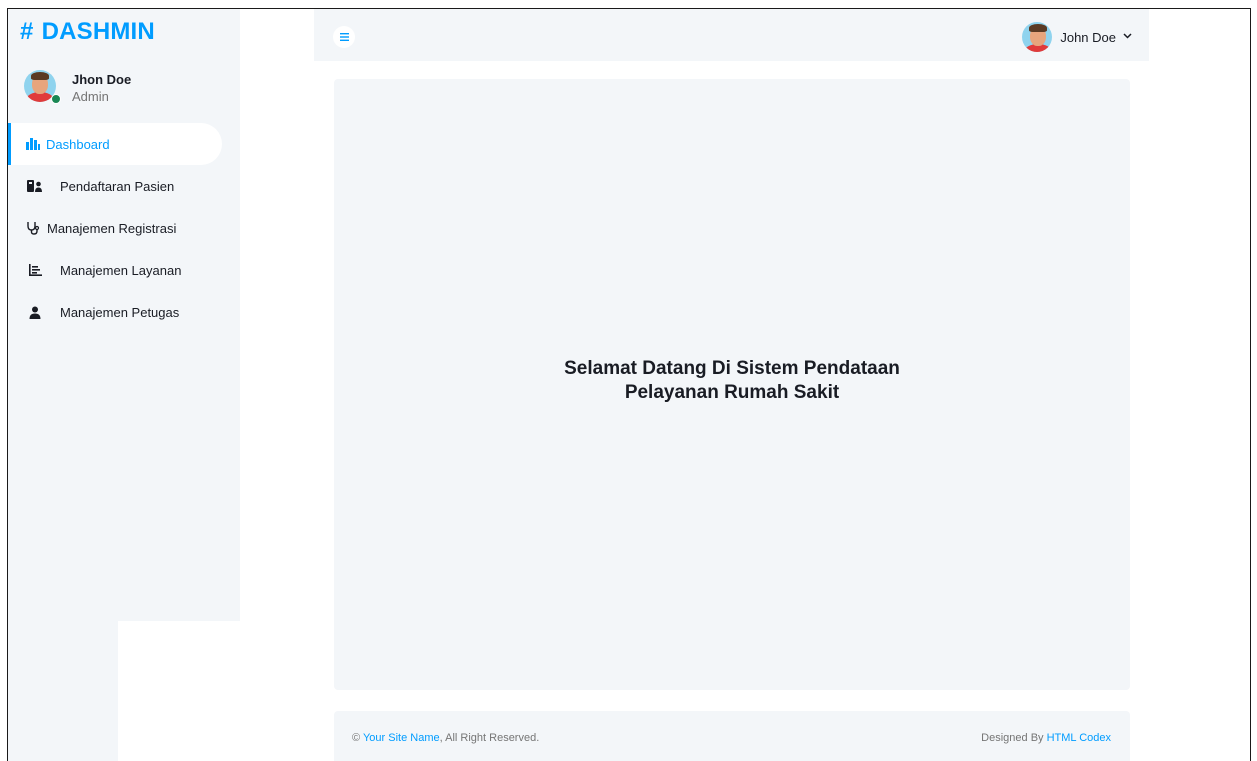  Describe the element at coordinates (356, 738) in the screenshot. I see `copyright-symbol: ©` at that location.